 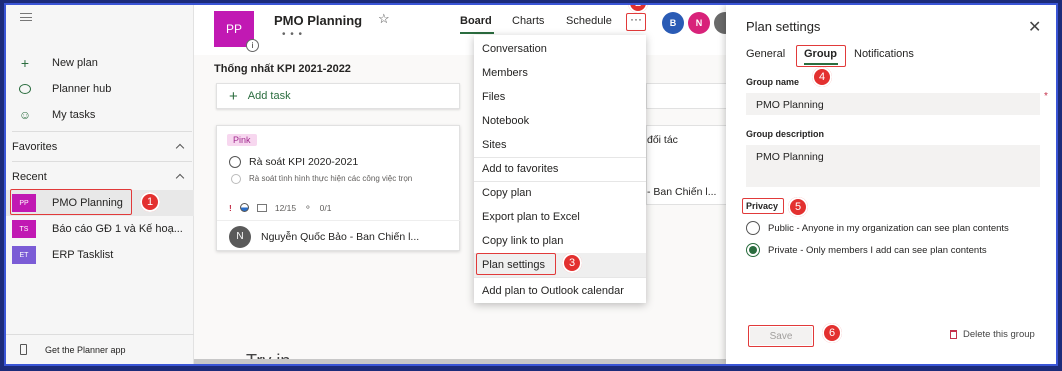 I want to click on menu-item-files: Files, so click(x=560, y=97).